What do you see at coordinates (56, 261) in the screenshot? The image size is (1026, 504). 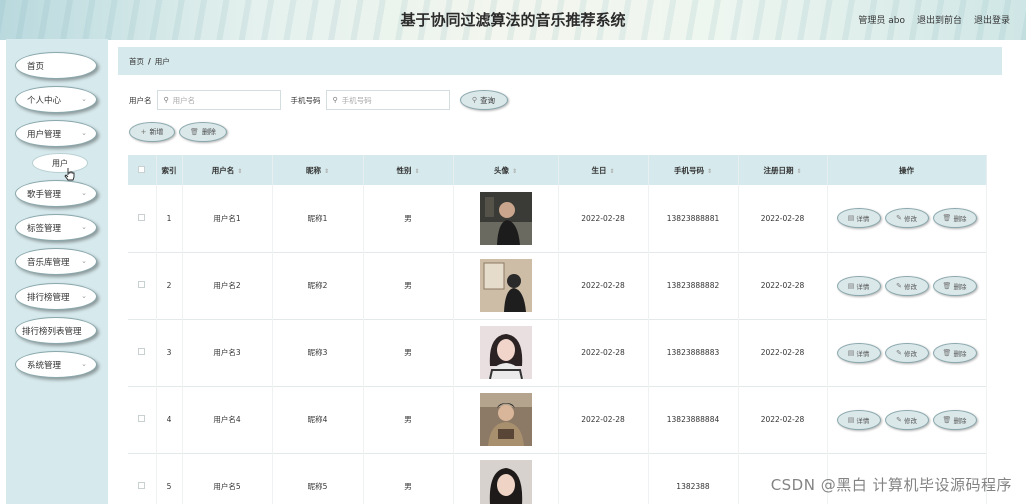 I see `sidebar-item-music-library-management: 音乐库管理 ⌄` at bounding box center [56, 261].